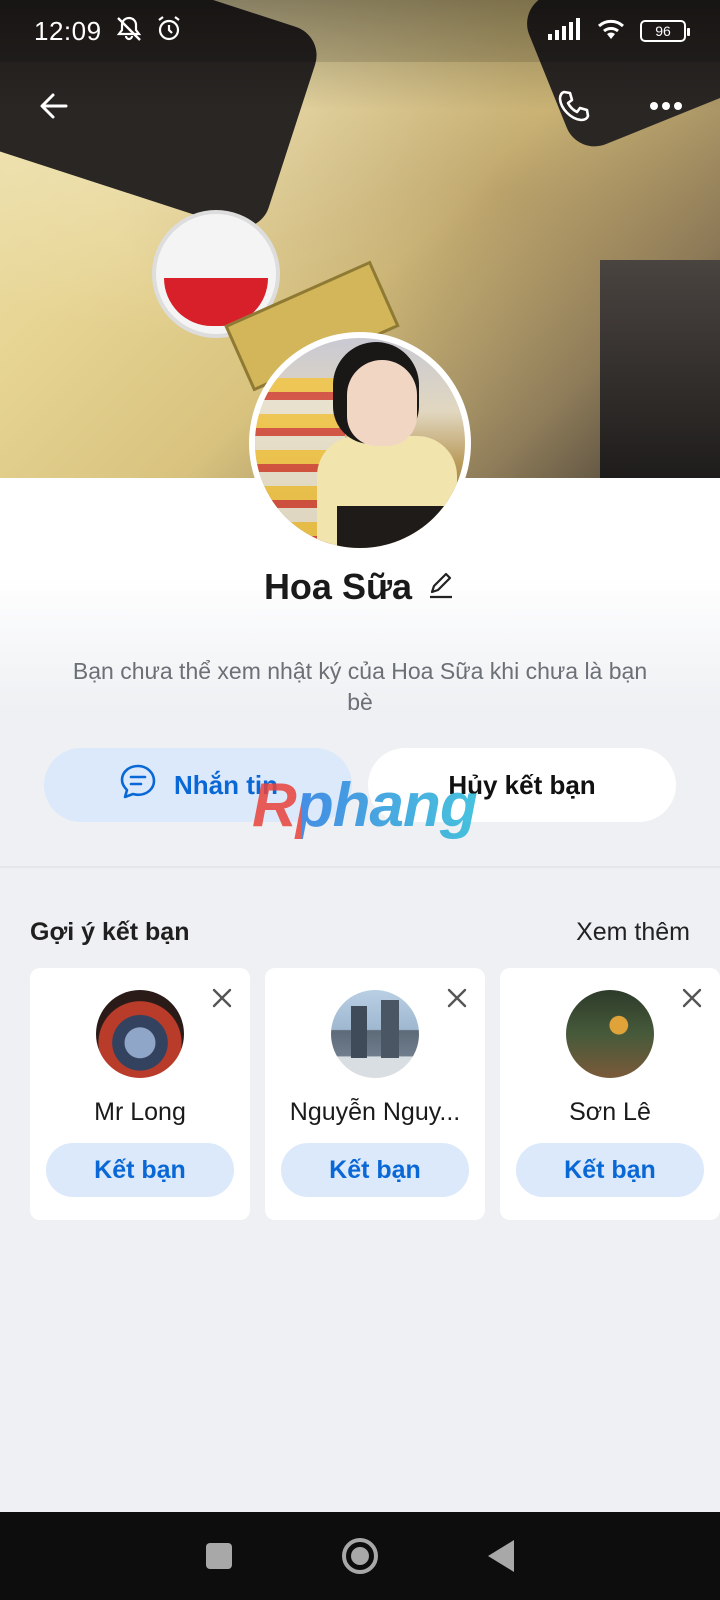 This screenshot has width=720, height=1600. I want to click on status-bar: 12:09 96, so click(360, 31).